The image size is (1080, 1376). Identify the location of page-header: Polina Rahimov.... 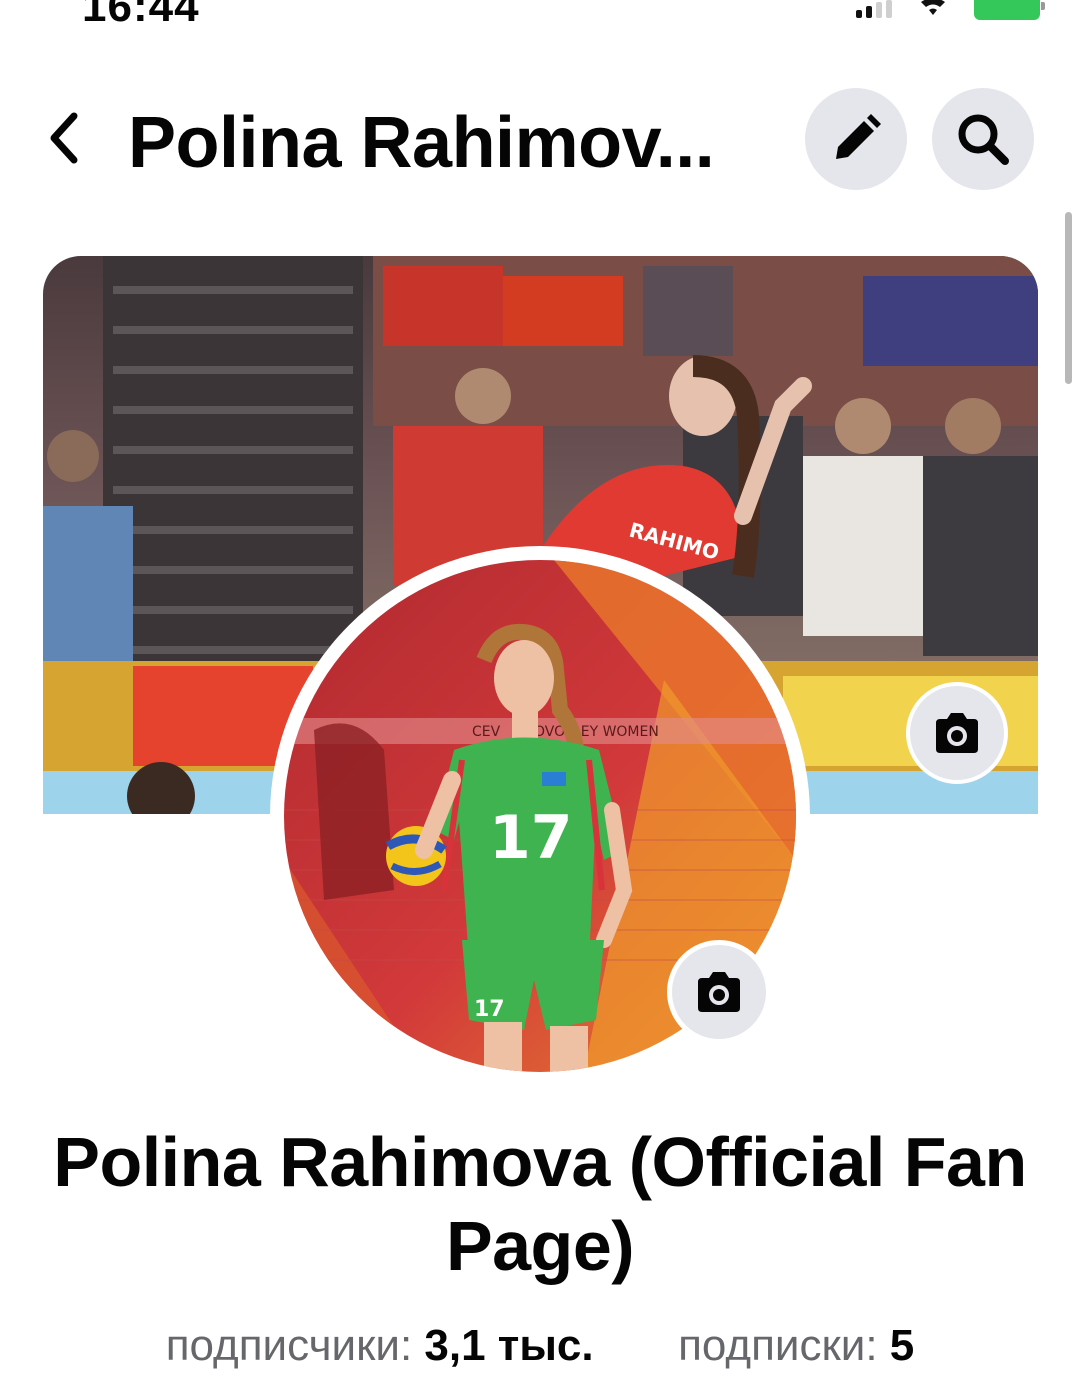
(540, 140).